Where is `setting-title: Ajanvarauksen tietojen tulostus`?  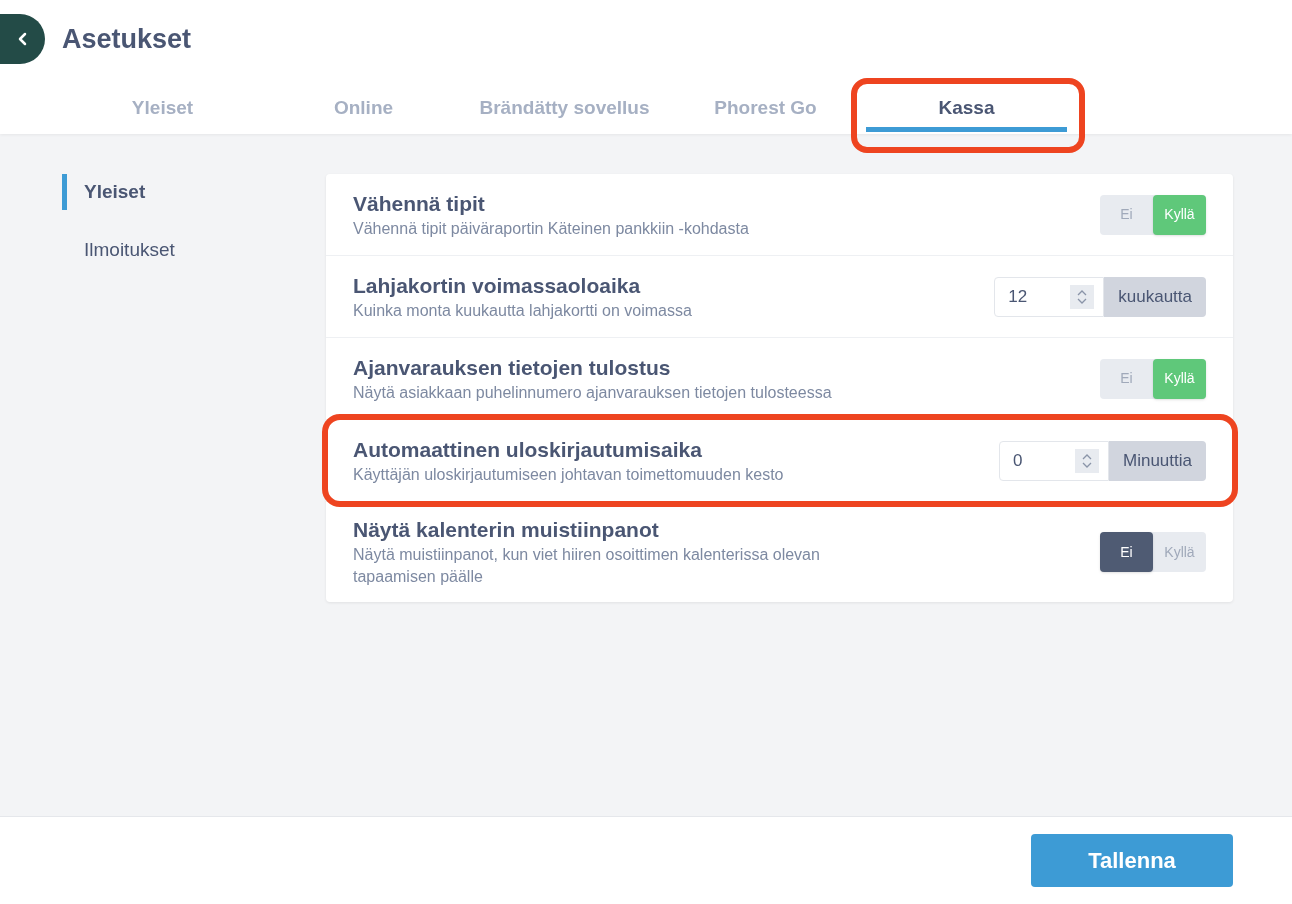
setting-title: Ajanvarauksen tietojen tulostus is located at coordinates (512, 367).